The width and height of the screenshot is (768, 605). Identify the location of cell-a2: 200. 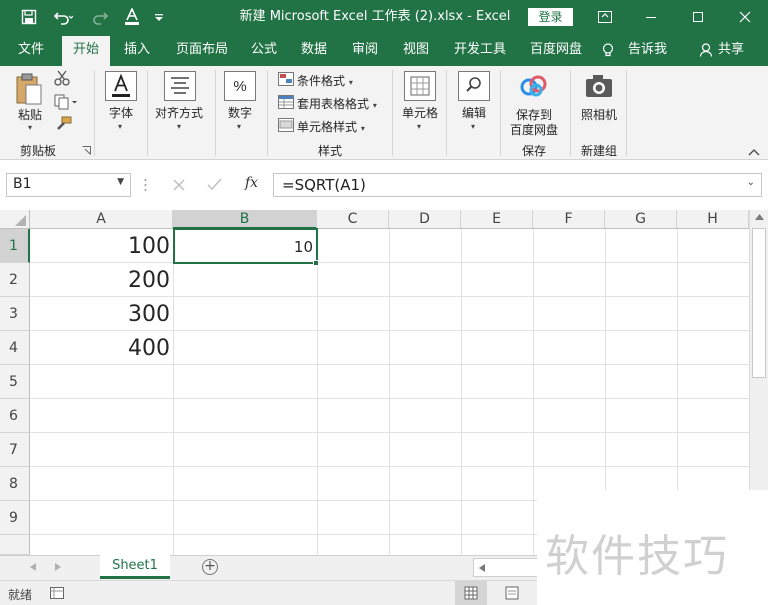
(100, 281).